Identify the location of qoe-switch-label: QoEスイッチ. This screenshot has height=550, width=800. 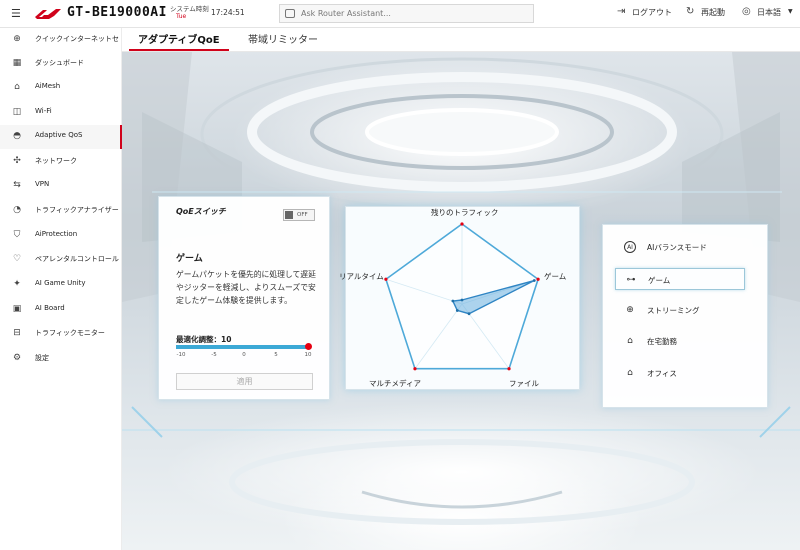
(201, 211).